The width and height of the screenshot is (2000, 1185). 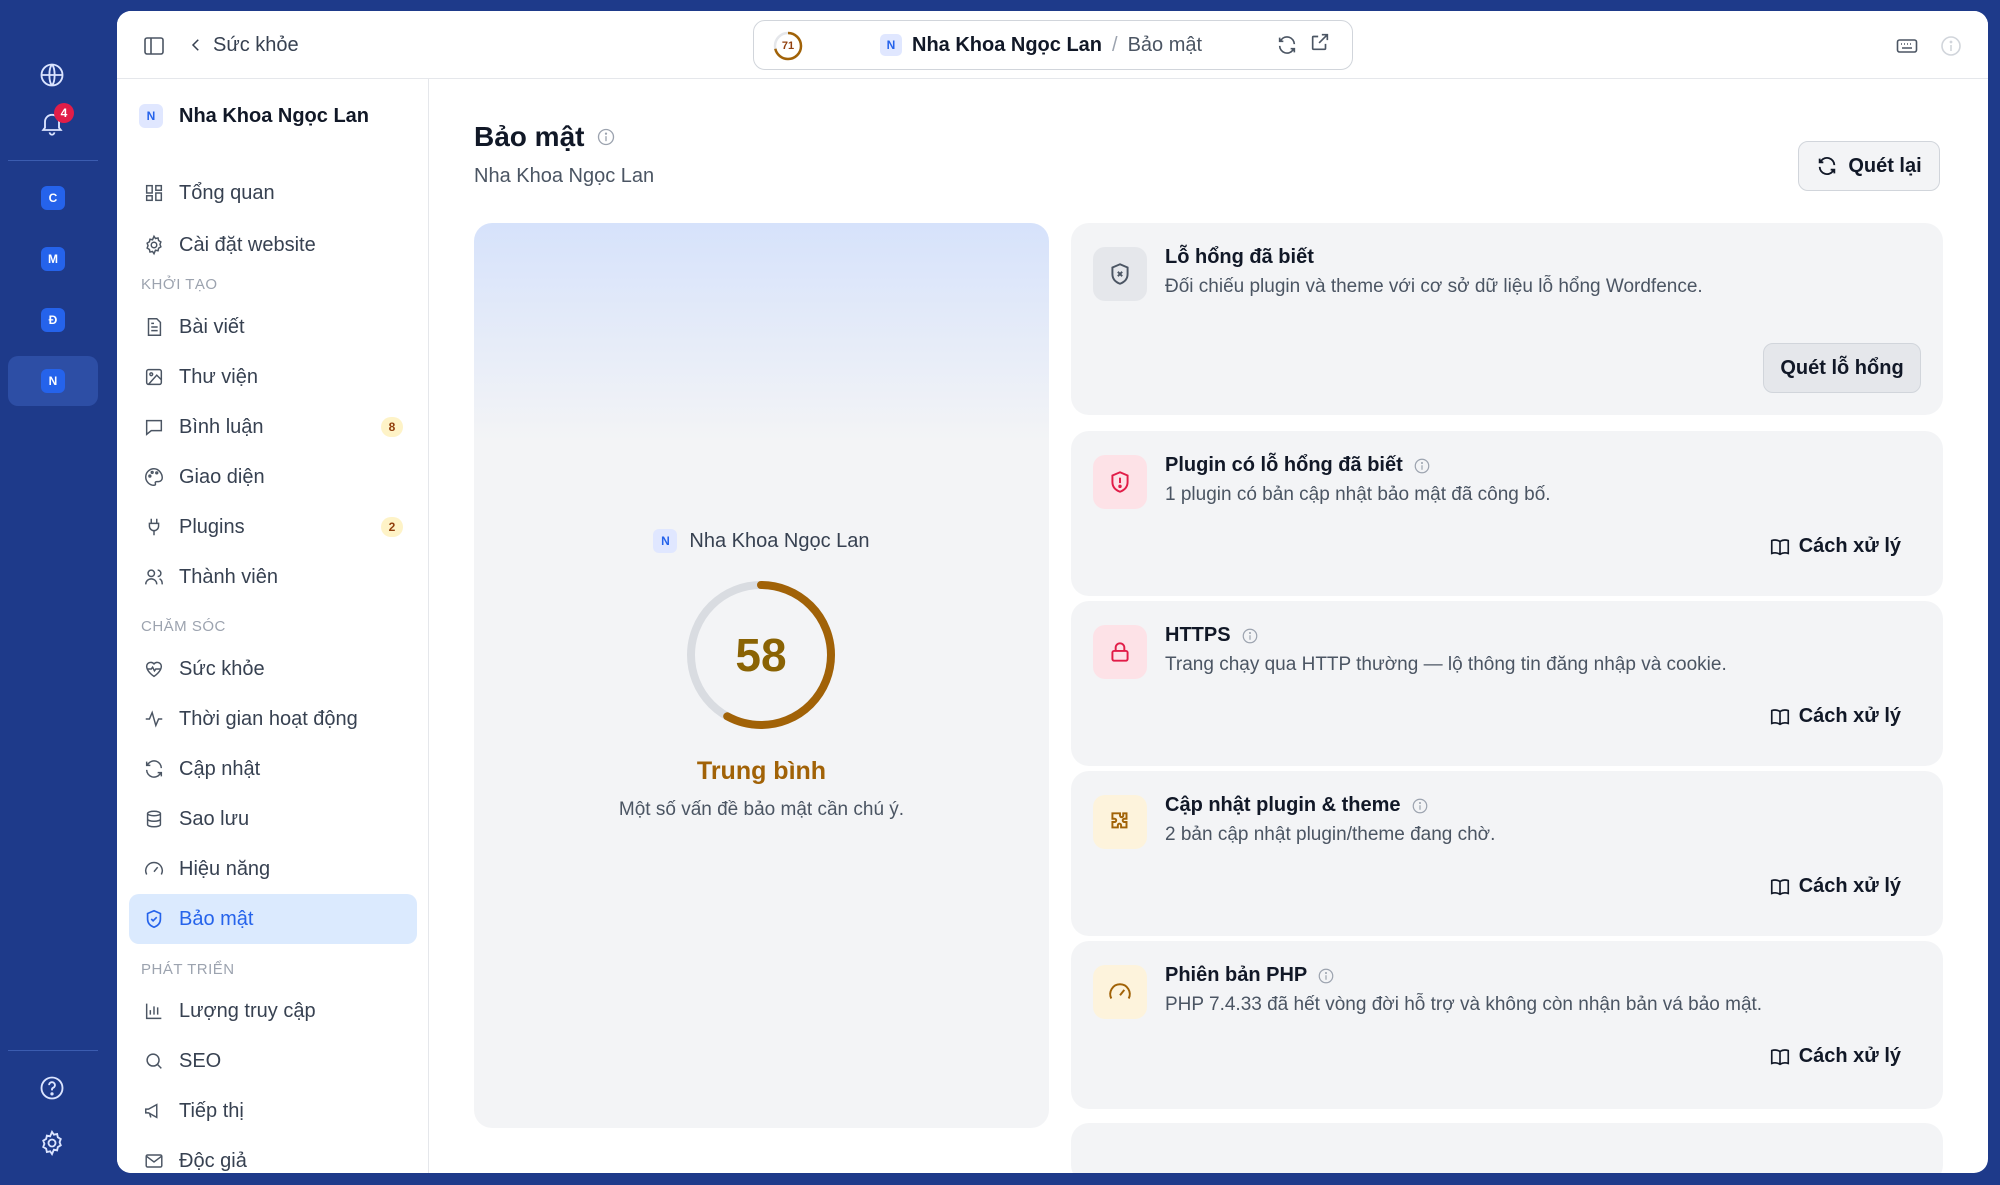 I want to click on rail-site-d: Đ, so click(x=53, y=320).